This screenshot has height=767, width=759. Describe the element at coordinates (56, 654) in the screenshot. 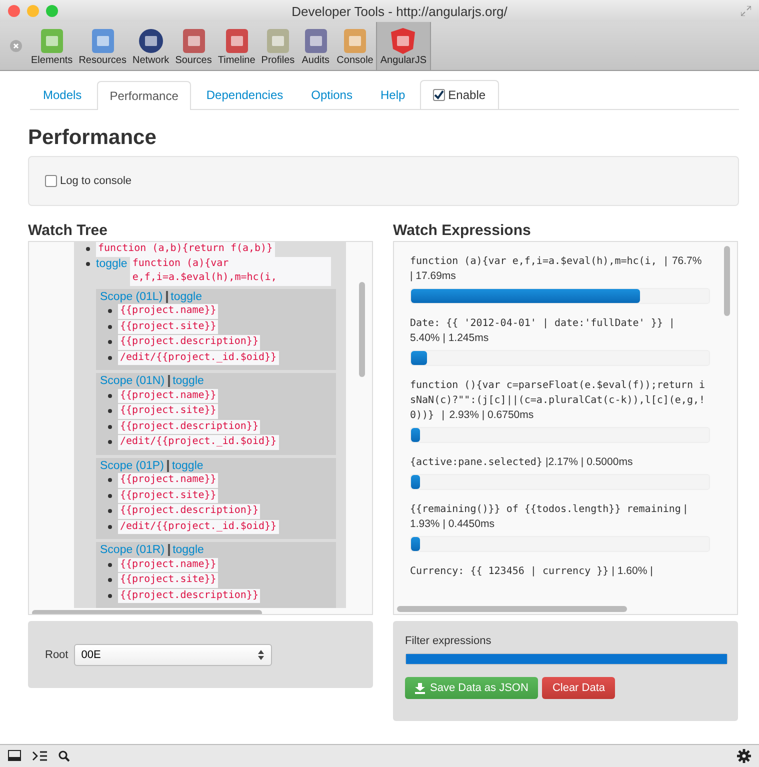

I see `root-label: Root` at that location.